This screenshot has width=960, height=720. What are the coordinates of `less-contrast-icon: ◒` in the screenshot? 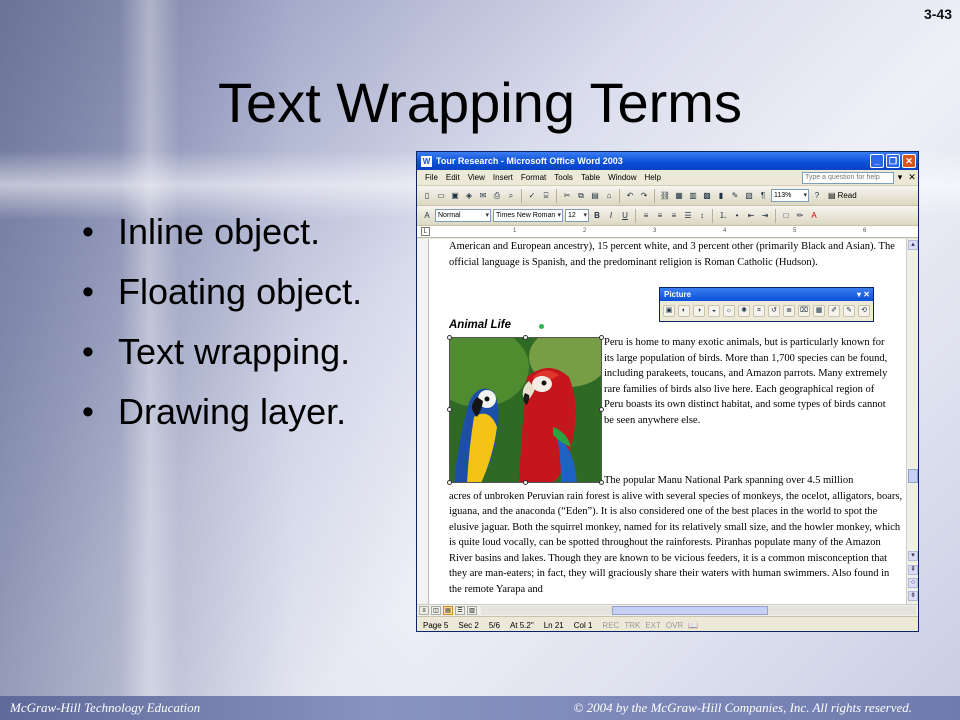 It's located at (714, 311).